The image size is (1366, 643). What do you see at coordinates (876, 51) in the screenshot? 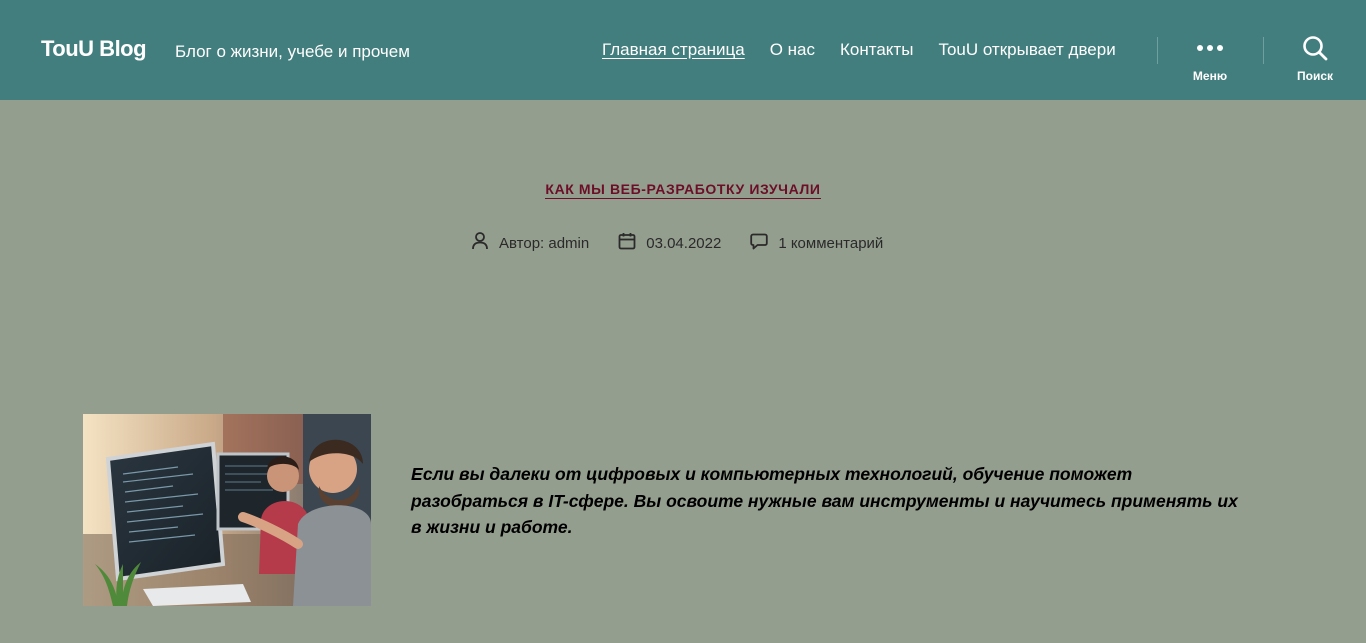
I see `nav-item-contacts: Контакты` at bounding box center [876, 51].